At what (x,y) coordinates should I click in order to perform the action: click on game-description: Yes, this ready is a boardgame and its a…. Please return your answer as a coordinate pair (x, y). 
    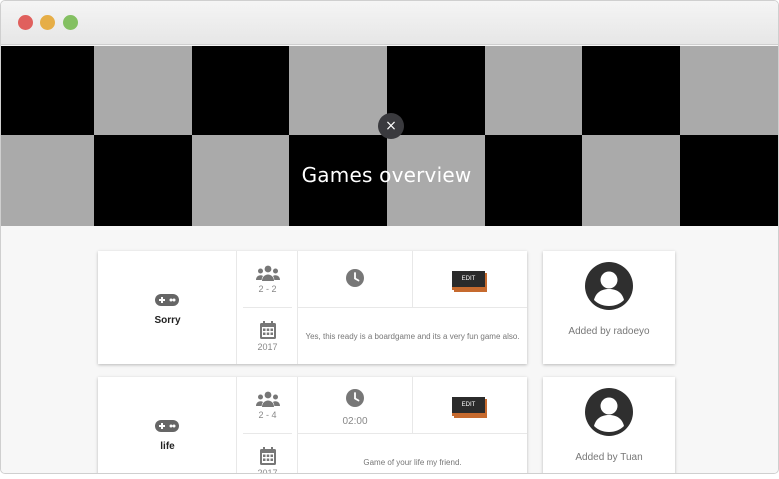
    Looking at the image, I should click on (412, 336).